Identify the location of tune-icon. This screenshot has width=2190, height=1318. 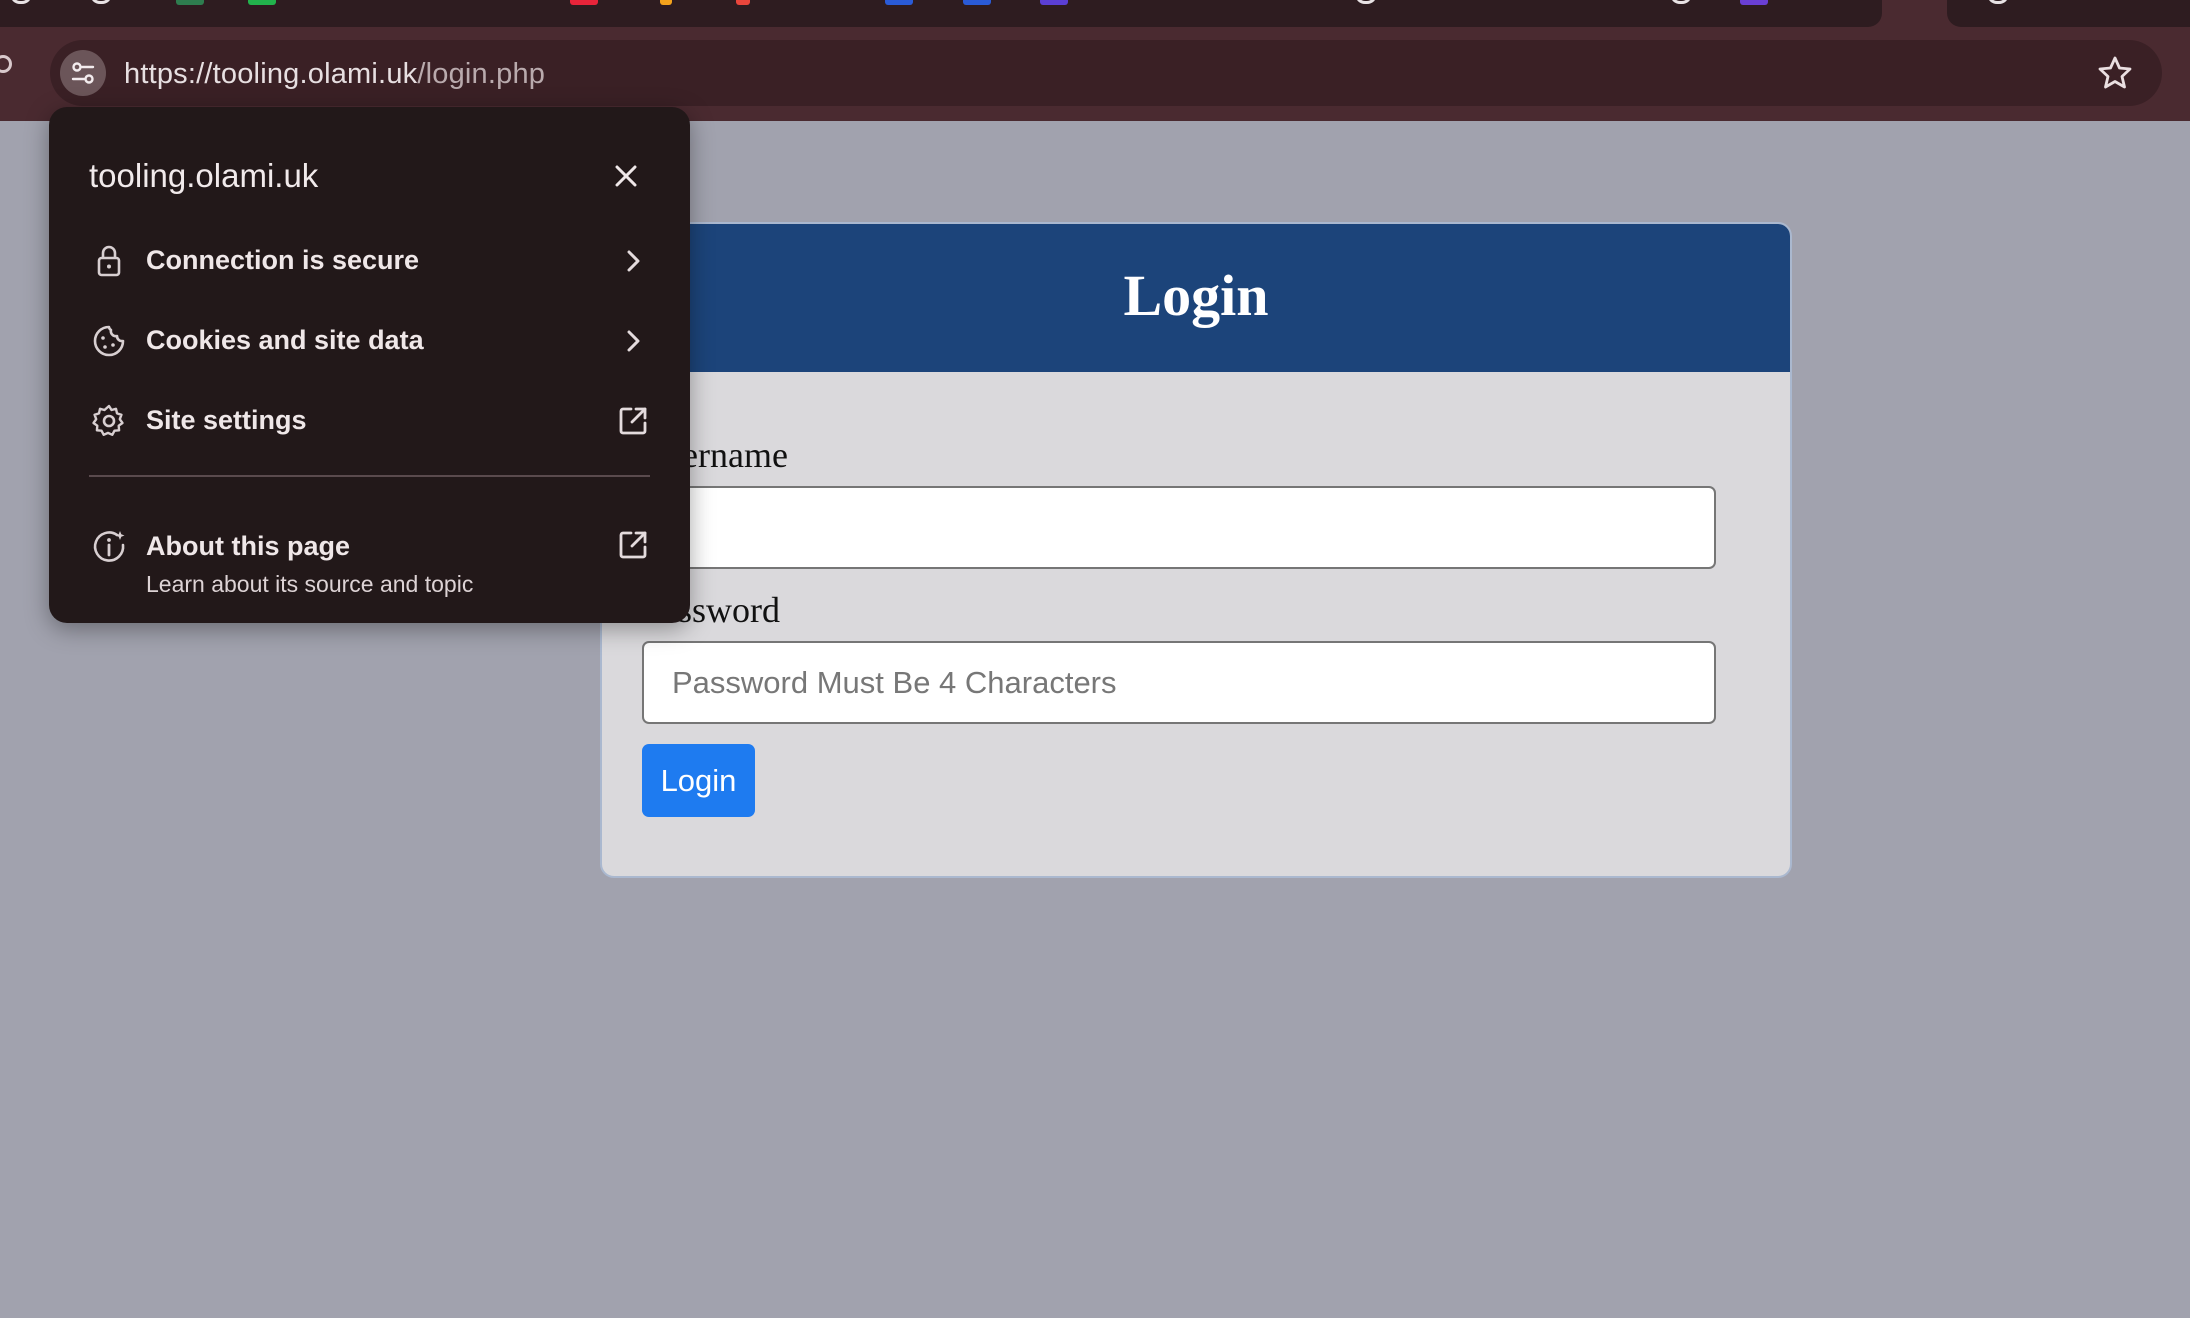
(83, 73).